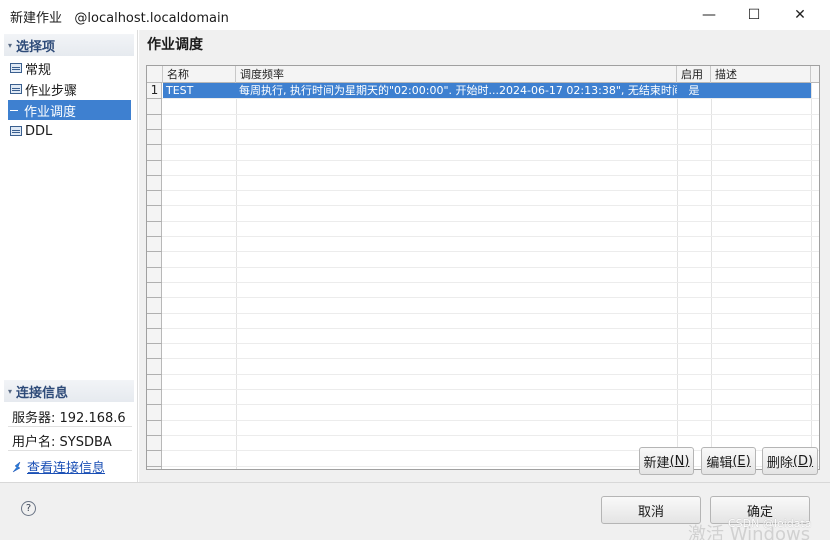 Image resolution: width=830 pixels, height=540 pixels. What do you see at coordinates (741, 461) in the screenshot?
I see `edit-shortcut: (E)` at bounding box center [741, 461].